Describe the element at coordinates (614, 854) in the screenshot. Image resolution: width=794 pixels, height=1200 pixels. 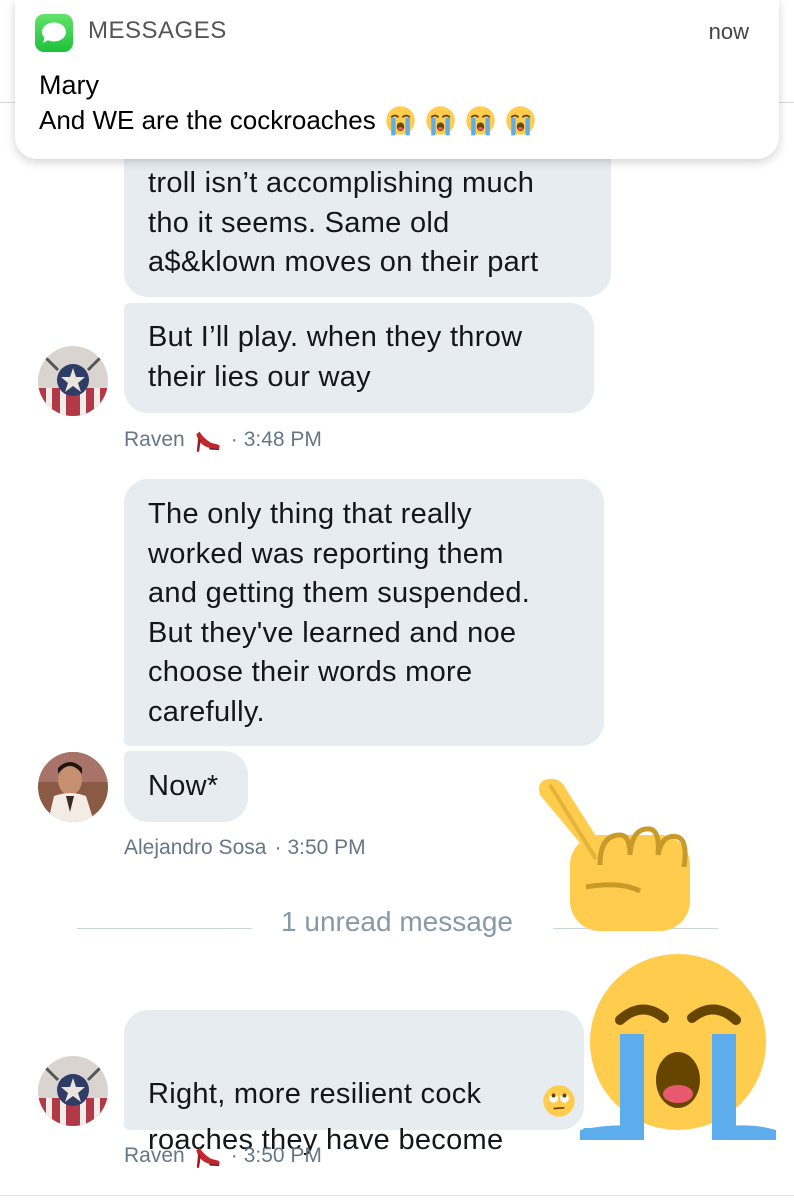
I see `hand-pointing-up-icon` at that location.